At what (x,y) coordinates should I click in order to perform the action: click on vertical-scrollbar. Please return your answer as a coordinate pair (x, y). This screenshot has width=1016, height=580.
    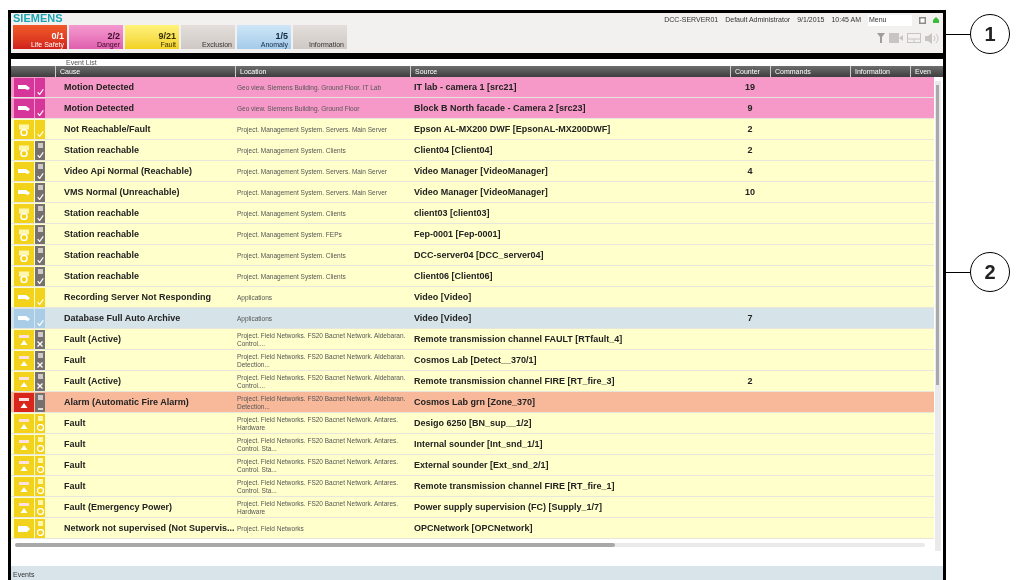
    Looking at the image, I should click on (938, 316).